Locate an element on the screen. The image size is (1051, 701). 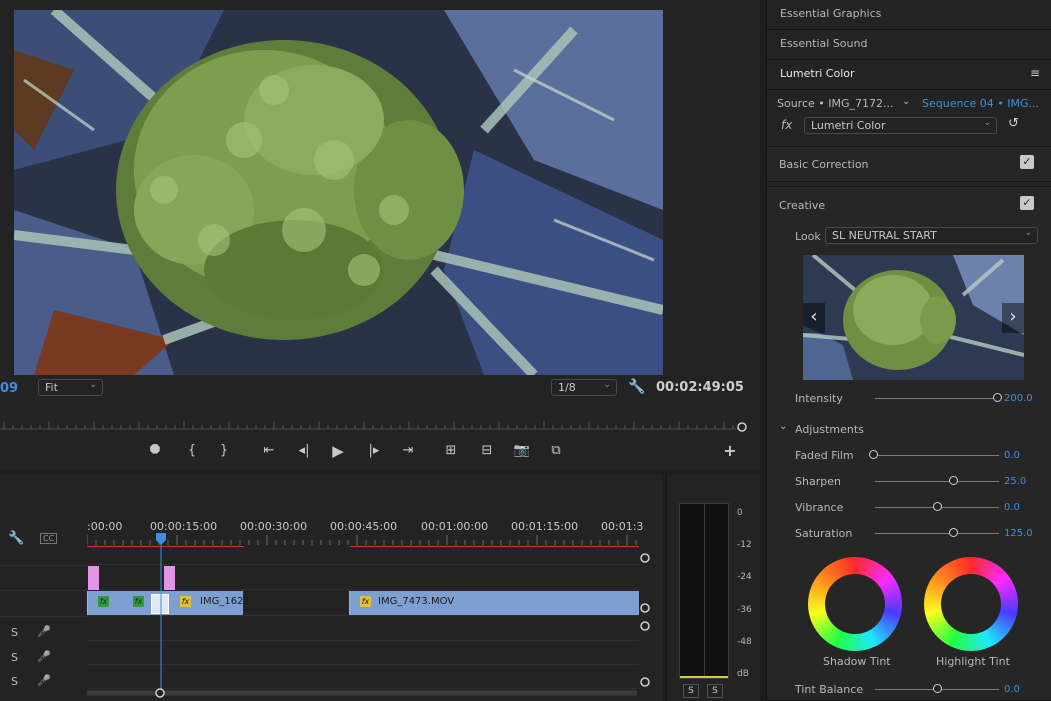
reset-effect-icon: ↺ is located at coordinates (1013, 123).